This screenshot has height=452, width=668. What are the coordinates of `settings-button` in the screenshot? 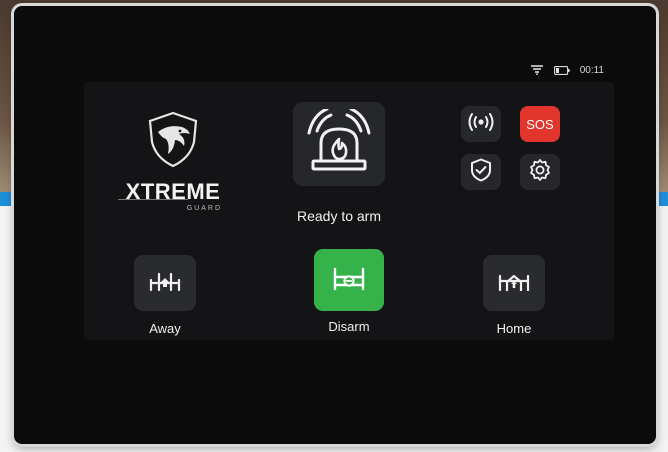 It's located at (540, 172).